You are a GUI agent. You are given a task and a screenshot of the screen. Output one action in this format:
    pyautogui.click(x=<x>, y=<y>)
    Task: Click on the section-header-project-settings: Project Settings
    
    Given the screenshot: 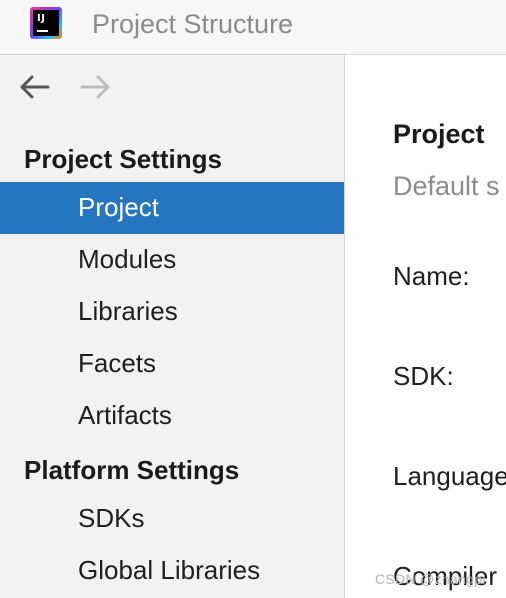 What is the action you would take?
    pyautogui.click(x=123, y=159)
    